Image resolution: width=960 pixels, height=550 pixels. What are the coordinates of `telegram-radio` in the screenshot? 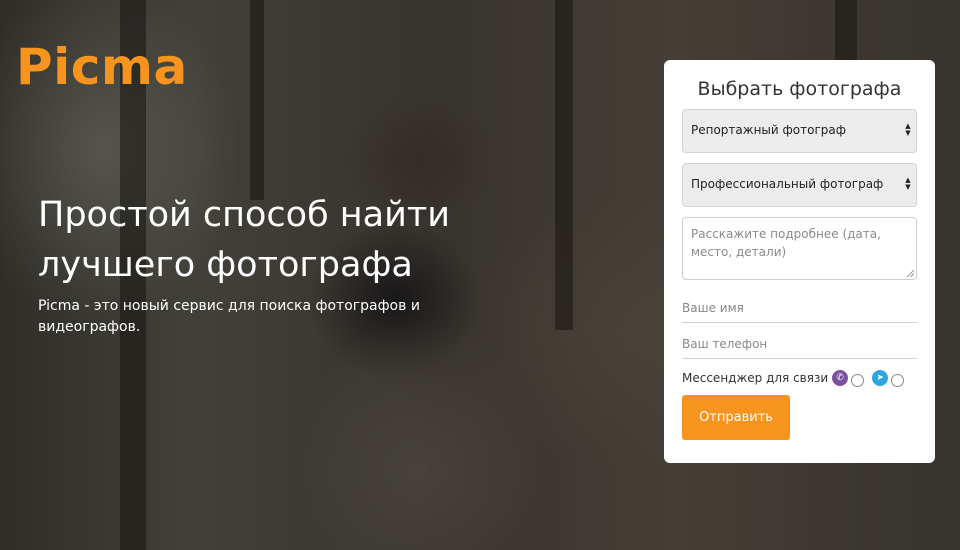 It's located at (898, 380).